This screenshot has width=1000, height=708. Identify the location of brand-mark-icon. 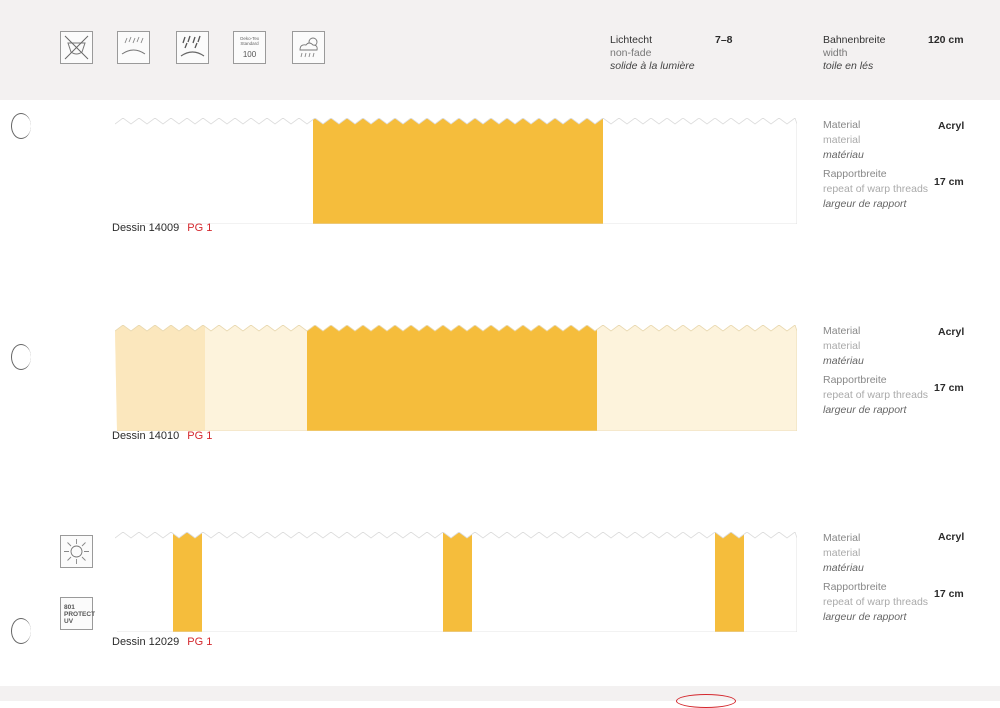
(706, 701).